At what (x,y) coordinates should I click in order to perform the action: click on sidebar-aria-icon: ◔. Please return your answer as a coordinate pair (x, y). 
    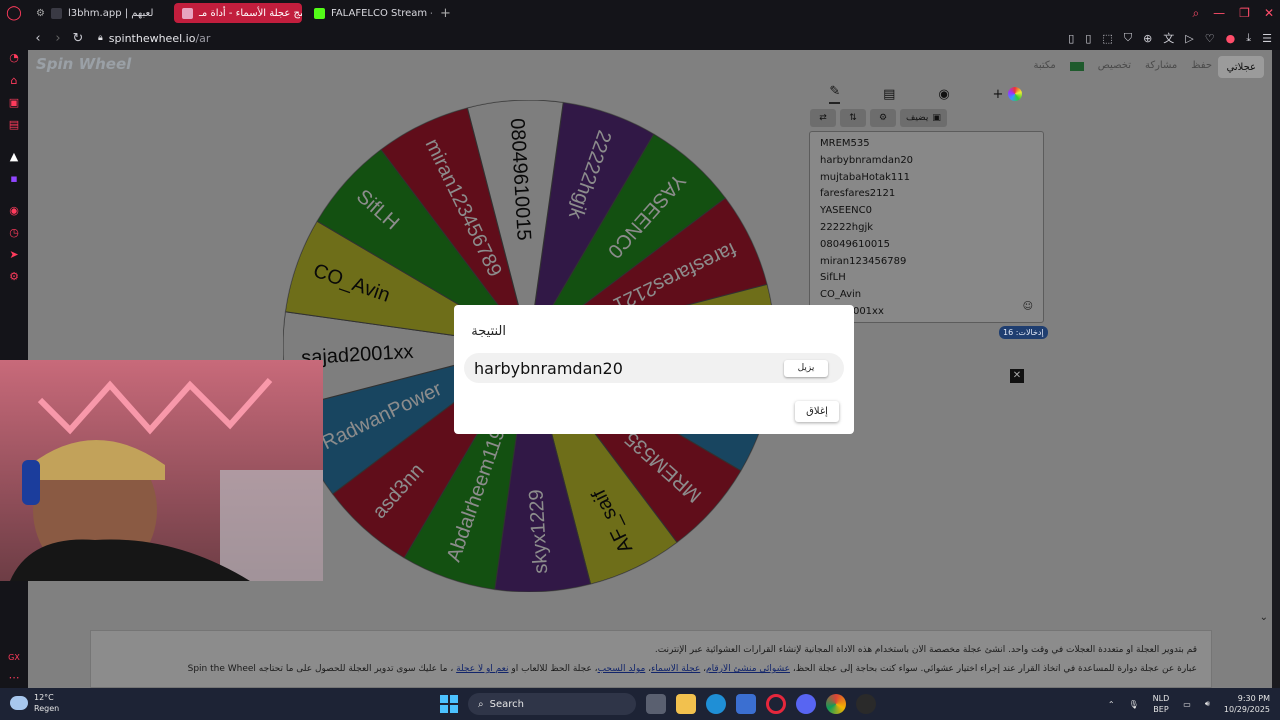
    Looking at the image, I should click on (14, 58).